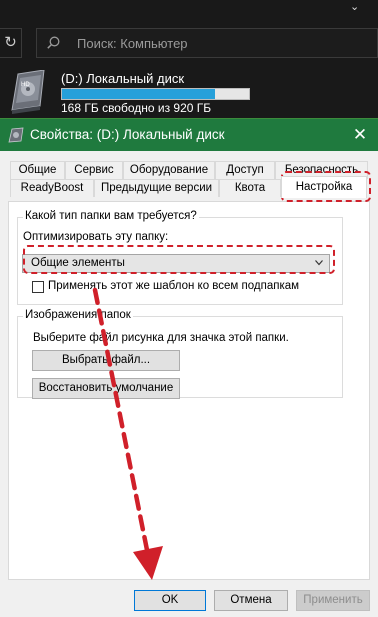  I want to click on drive-properties-icon, so click(16, 135).